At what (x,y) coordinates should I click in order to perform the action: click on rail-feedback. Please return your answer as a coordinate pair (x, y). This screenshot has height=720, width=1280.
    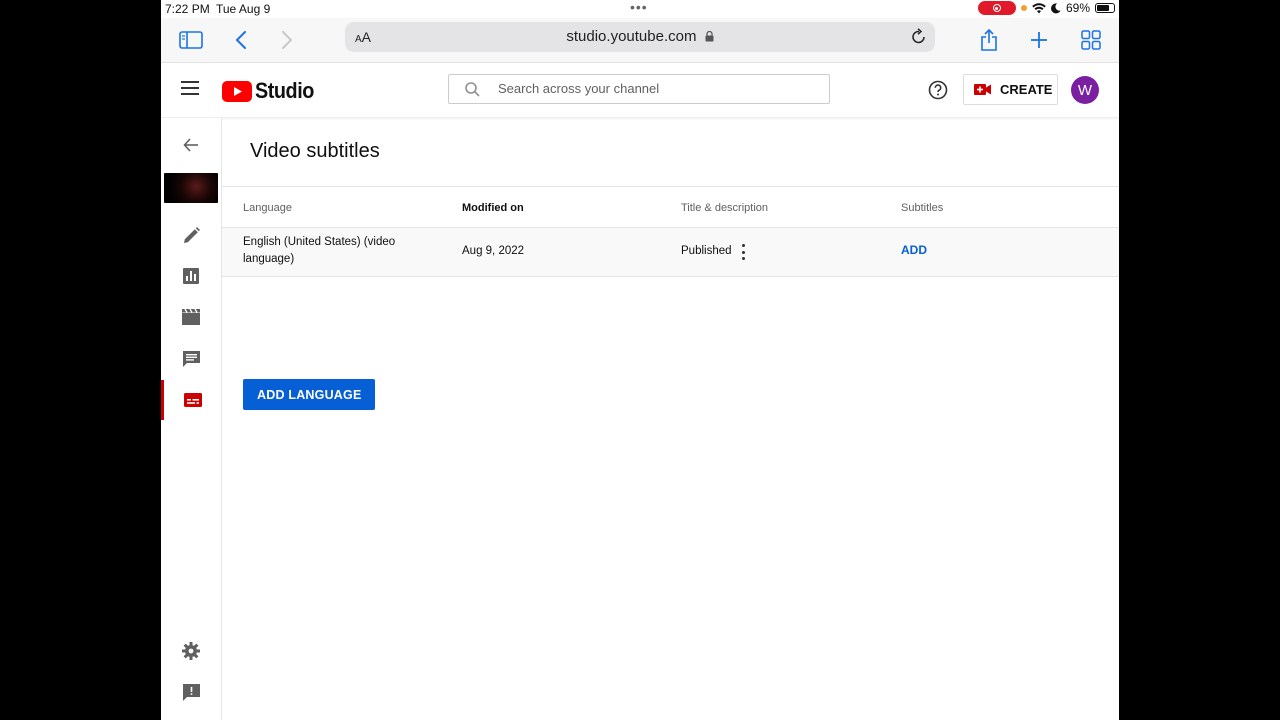
    Looking at the image, I should click on (191, 692).